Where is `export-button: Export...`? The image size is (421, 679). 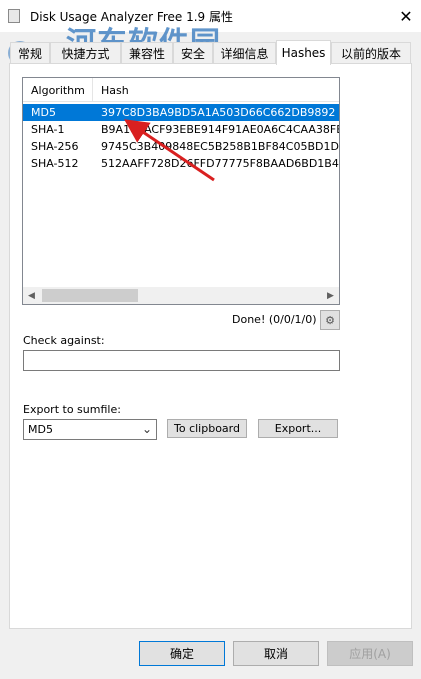 export-button: Export... is located at coordinates (298, 428).